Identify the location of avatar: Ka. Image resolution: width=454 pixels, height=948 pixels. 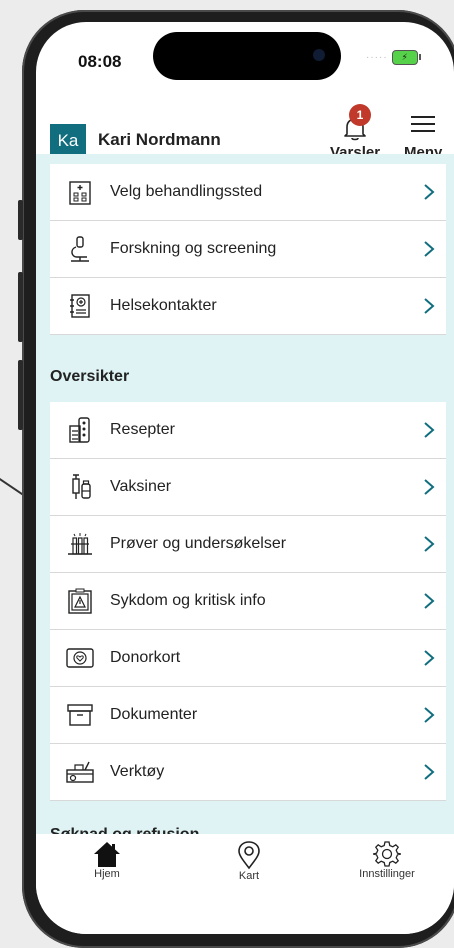
(68, 141).